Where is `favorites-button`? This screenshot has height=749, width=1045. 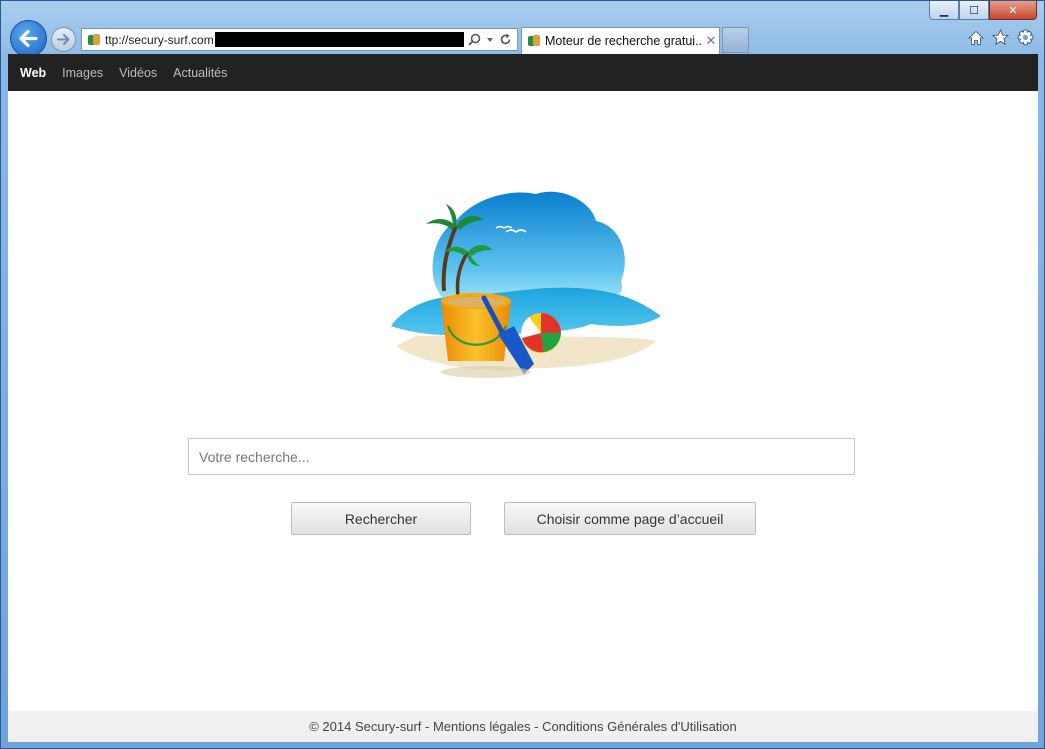
favorites-button is located at coordinates (1000, 37).